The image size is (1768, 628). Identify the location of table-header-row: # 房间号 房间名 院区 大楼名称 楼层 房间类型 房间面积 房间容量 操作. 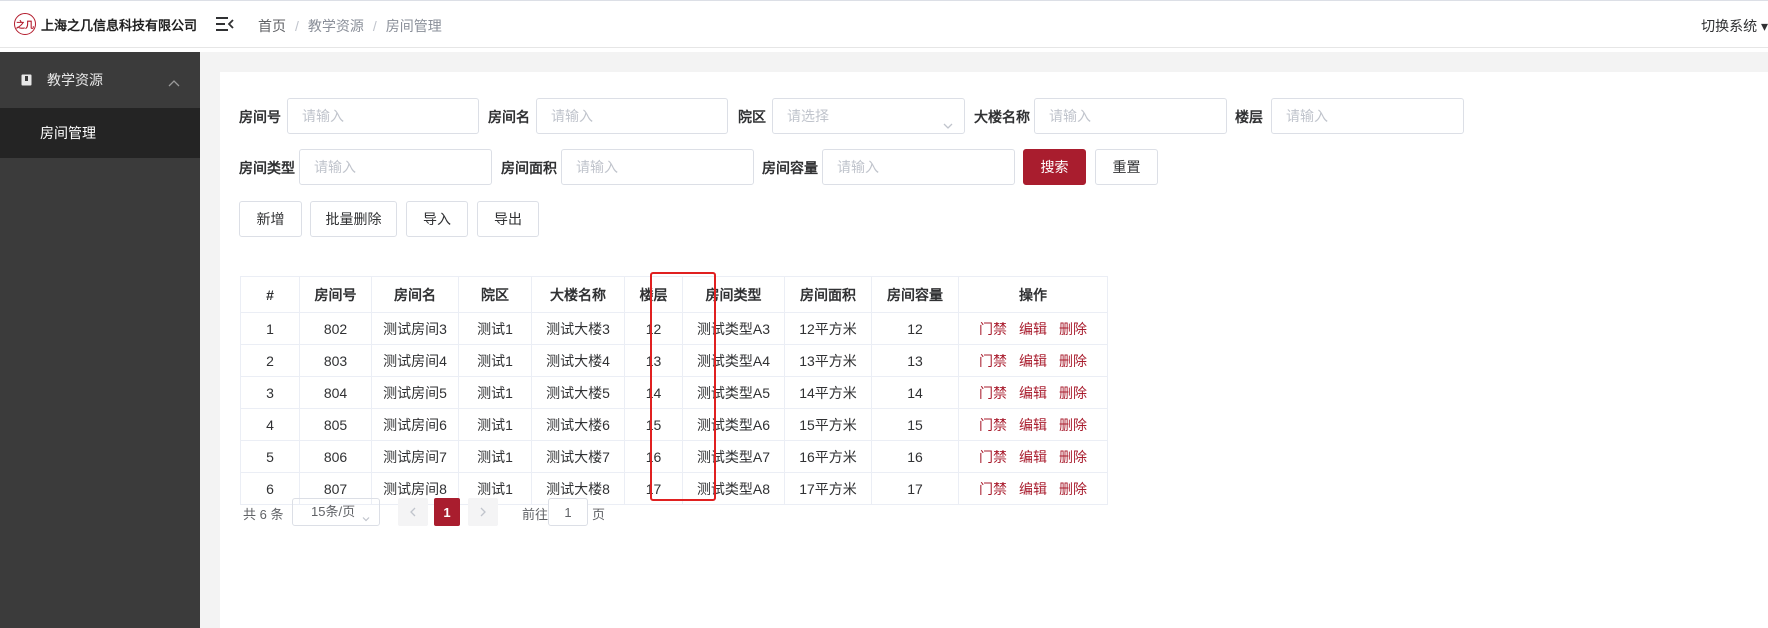
(674, 294).